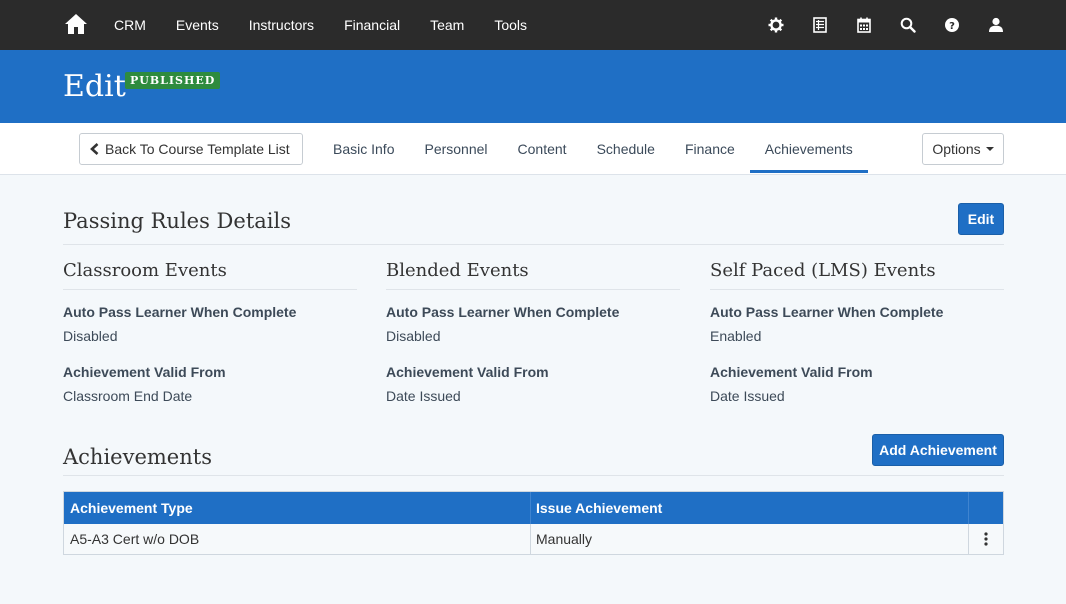 The height and width of the screenshot is (604, 1066). What do you see at coordinates (791, 372) in the screenshot?
I see `self-paced-valid-from-label: Achievement Valid From` at bounding box center [791, 372].